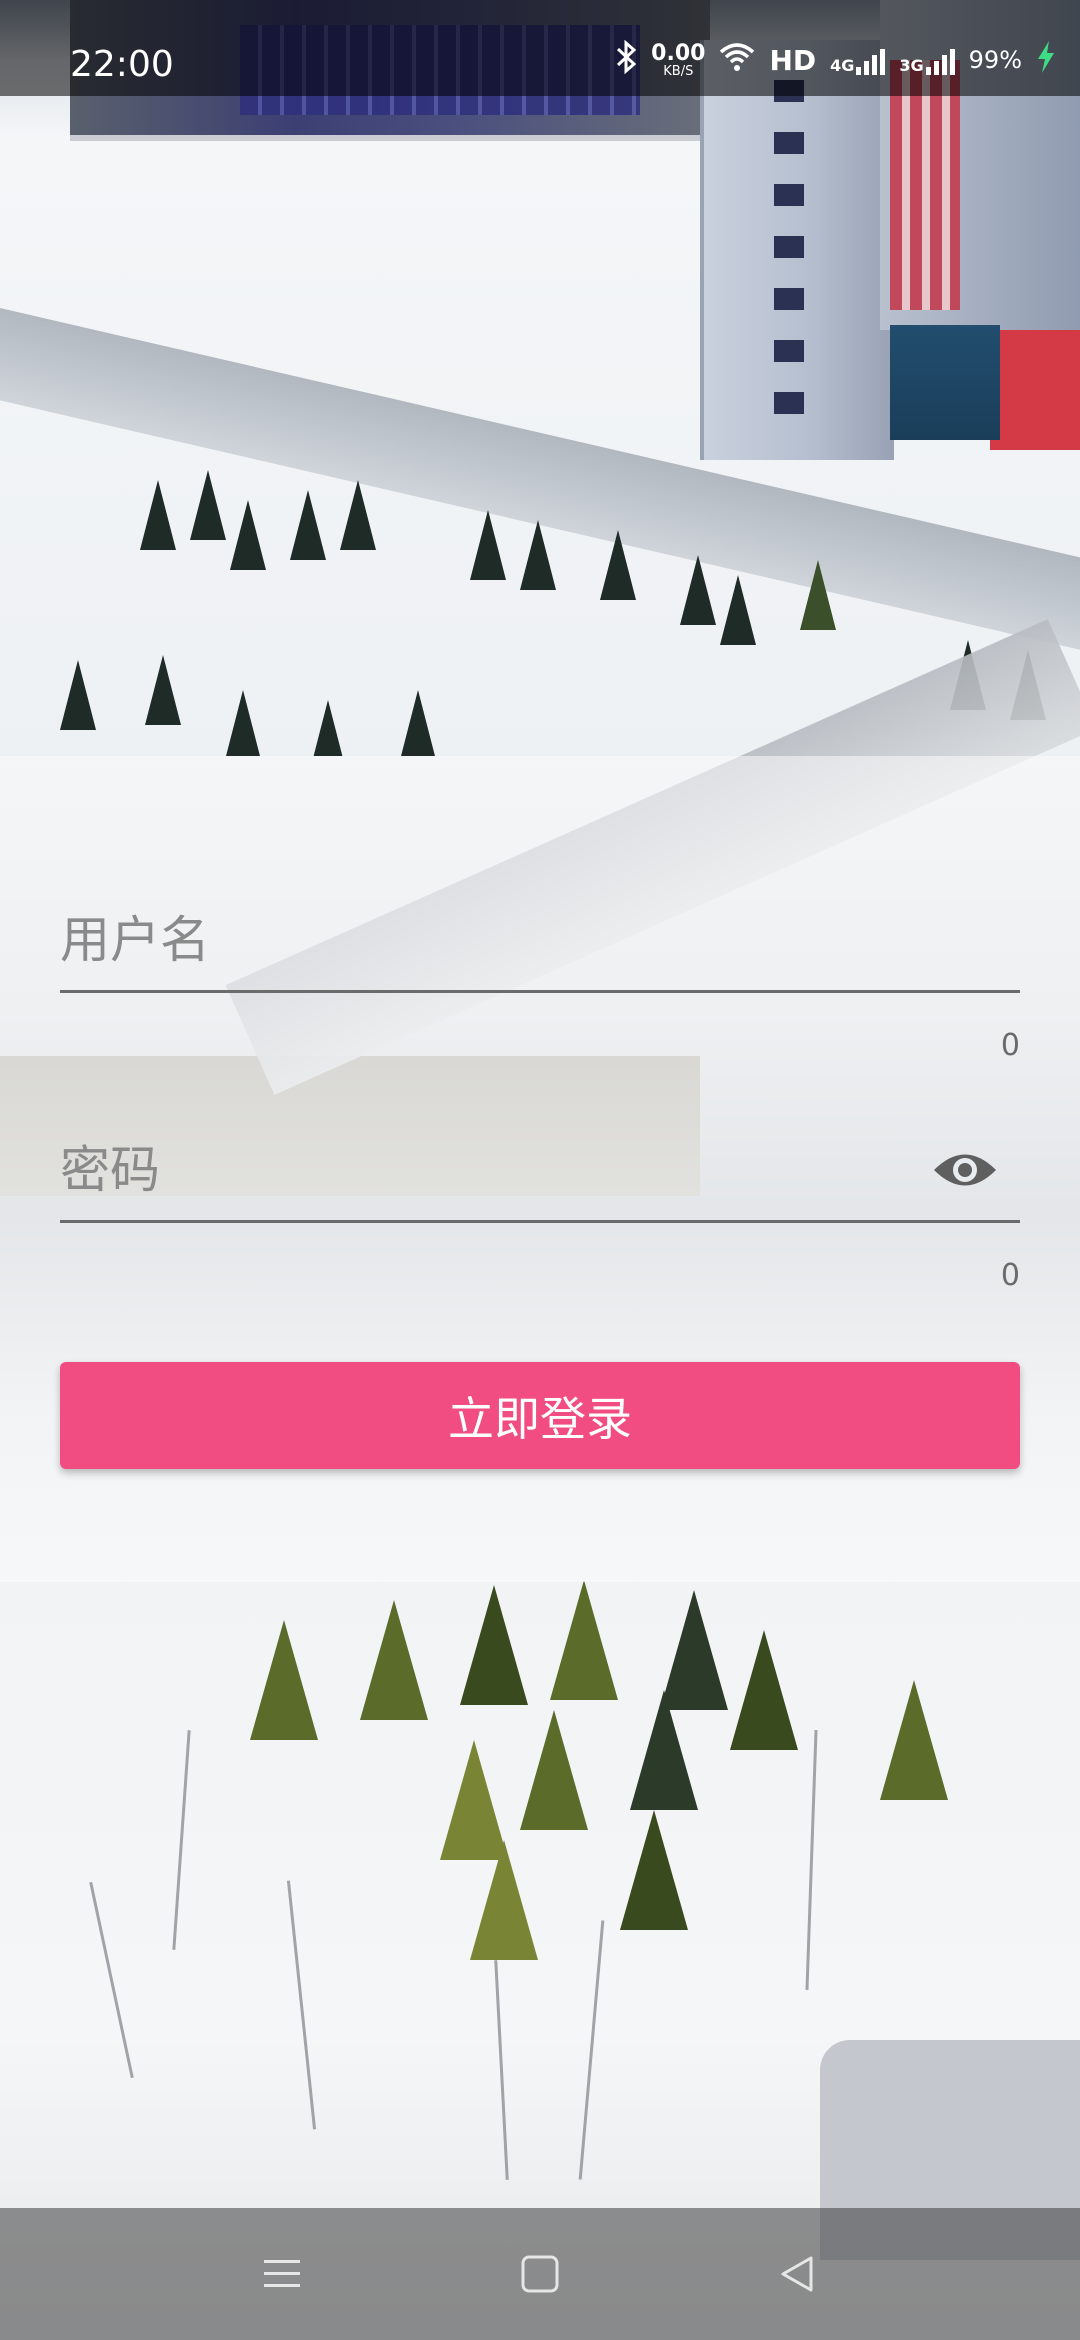 The width and height of the screenshot is (1080, 2340). I want to click on network-type-4g: 4G, so click(842, 65).